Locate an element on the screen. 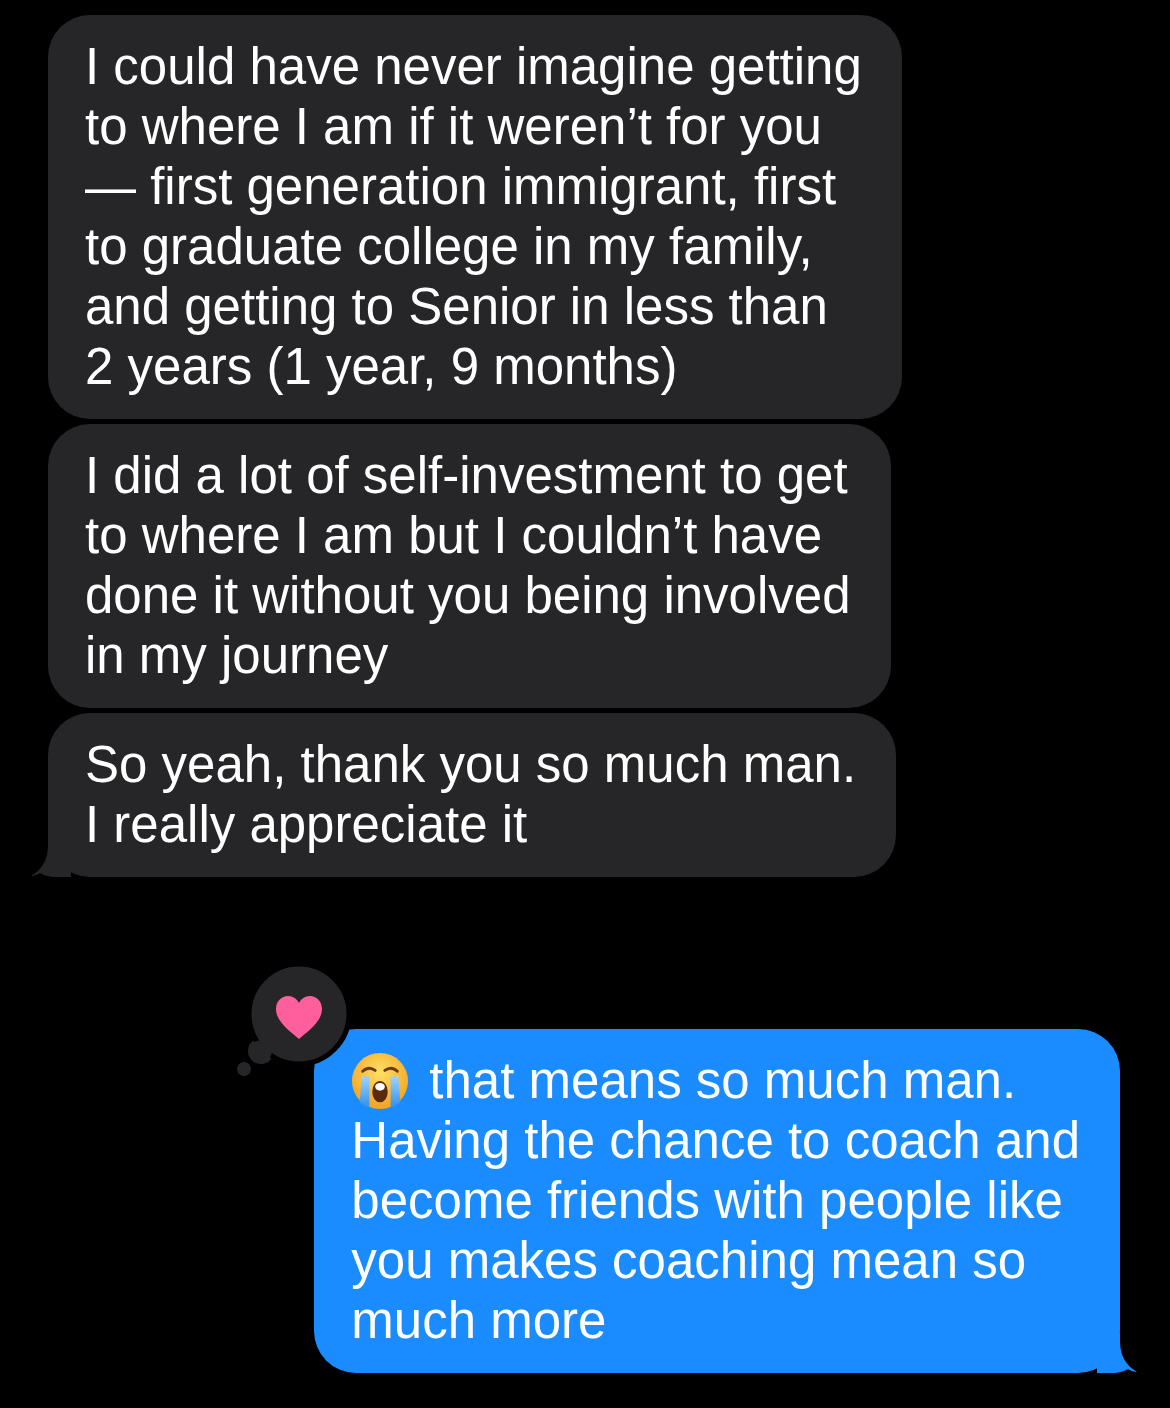  message-text: I did a lot of self-investment to get to where I am but I couldn’t have done it without you being involved in my journey is located at coordinates (468, 565).